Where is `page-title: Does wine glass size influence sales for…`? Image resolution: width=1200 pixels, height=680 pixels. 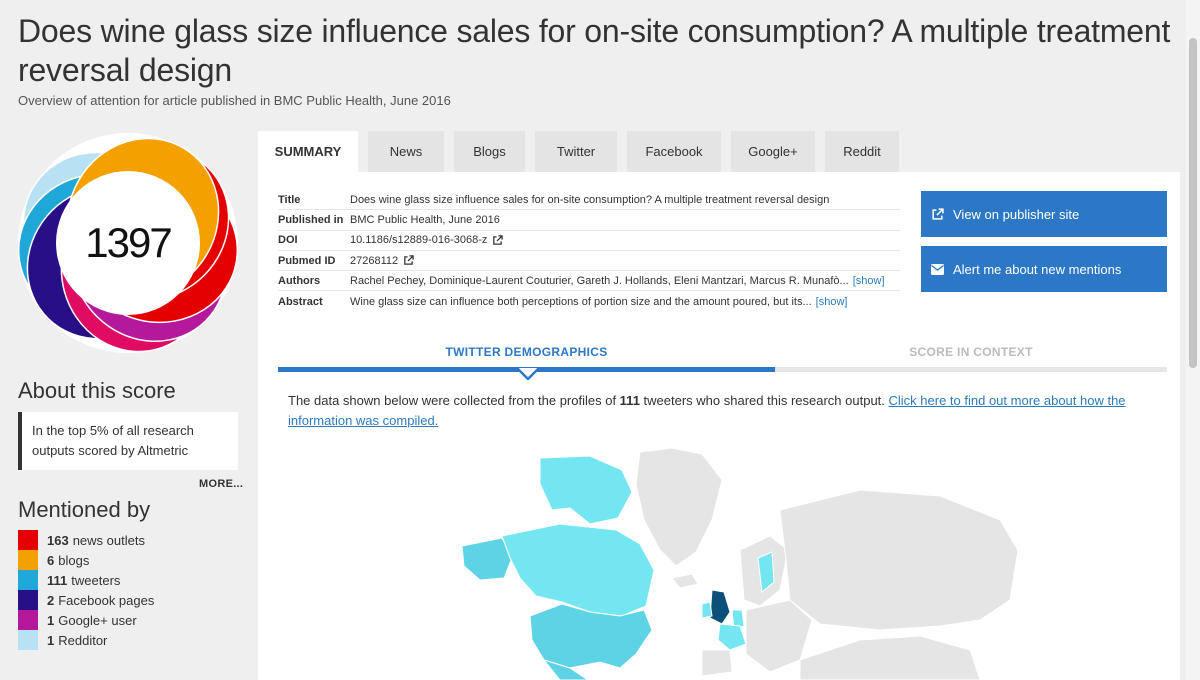 page-title: Does wine glass size influence sales for… is located at coordinates (594, 50).